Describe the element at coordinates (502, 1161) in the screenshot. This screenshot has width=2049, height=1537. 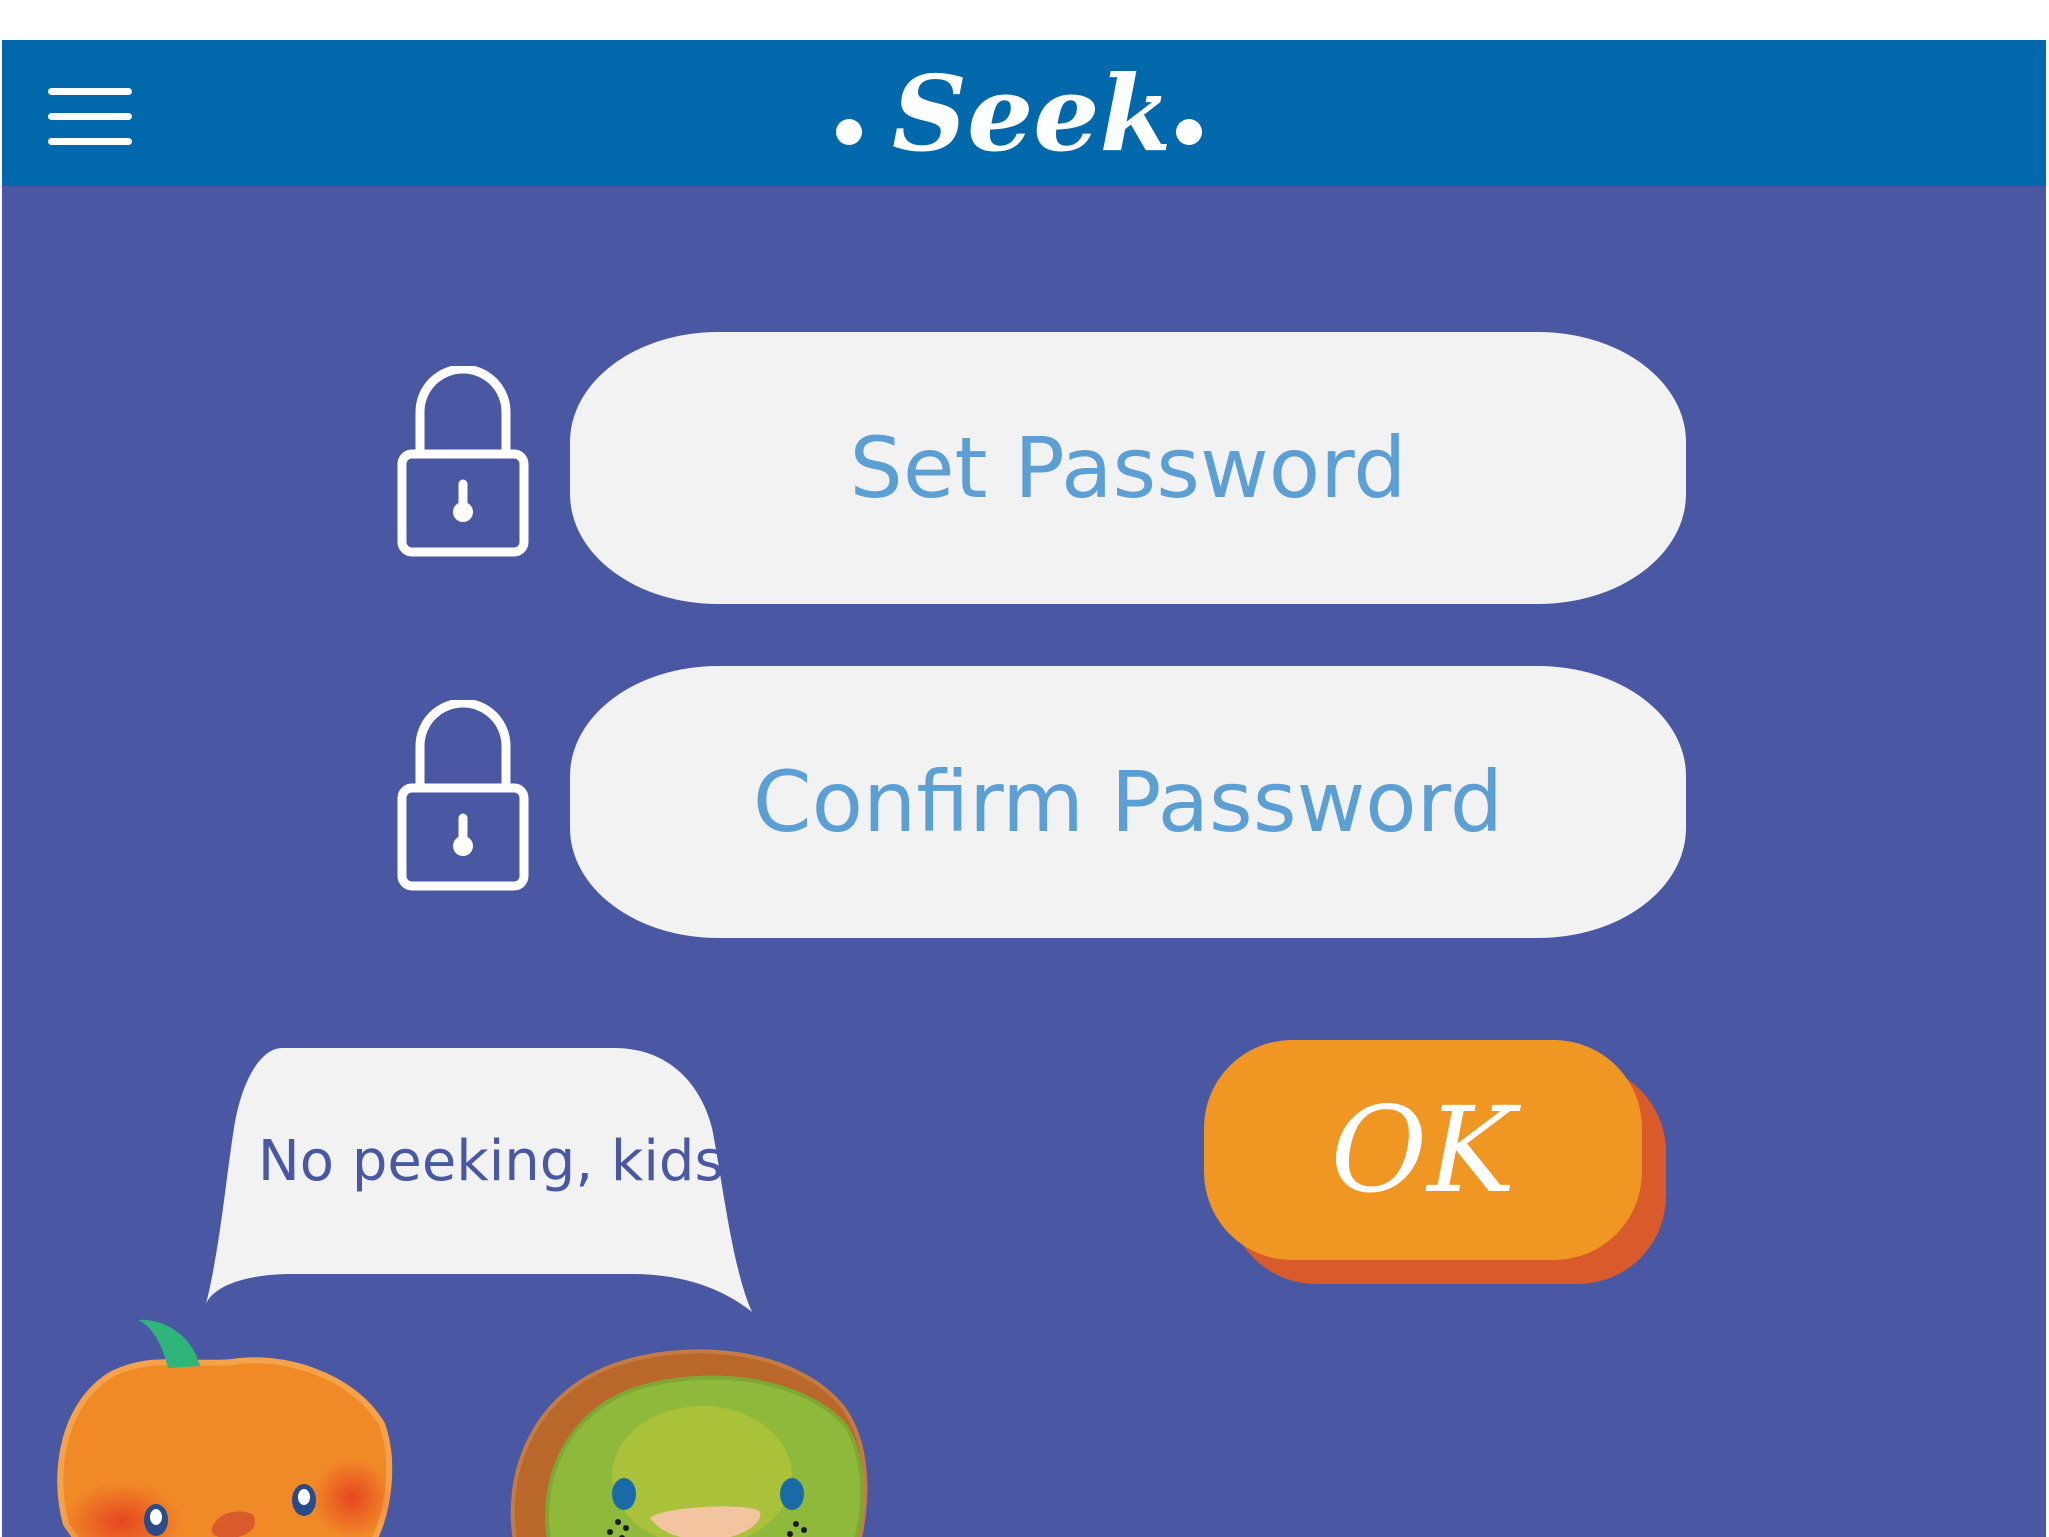
I see `speech-text: No peeking, kids!` at that location.